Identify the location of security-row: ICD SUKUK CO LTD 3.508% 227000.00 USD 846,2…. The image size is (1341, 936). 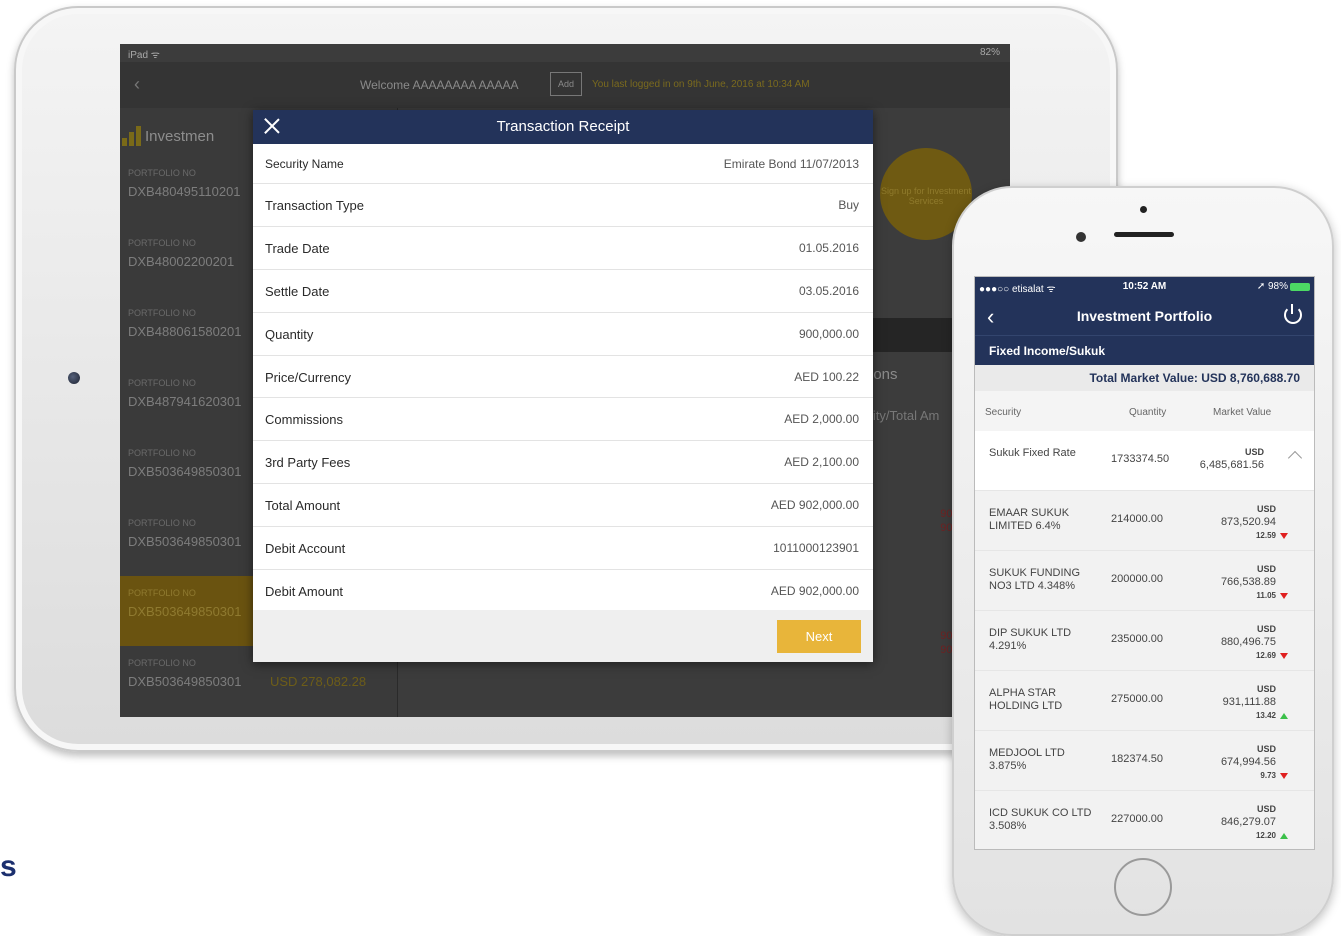
(1144, 820).